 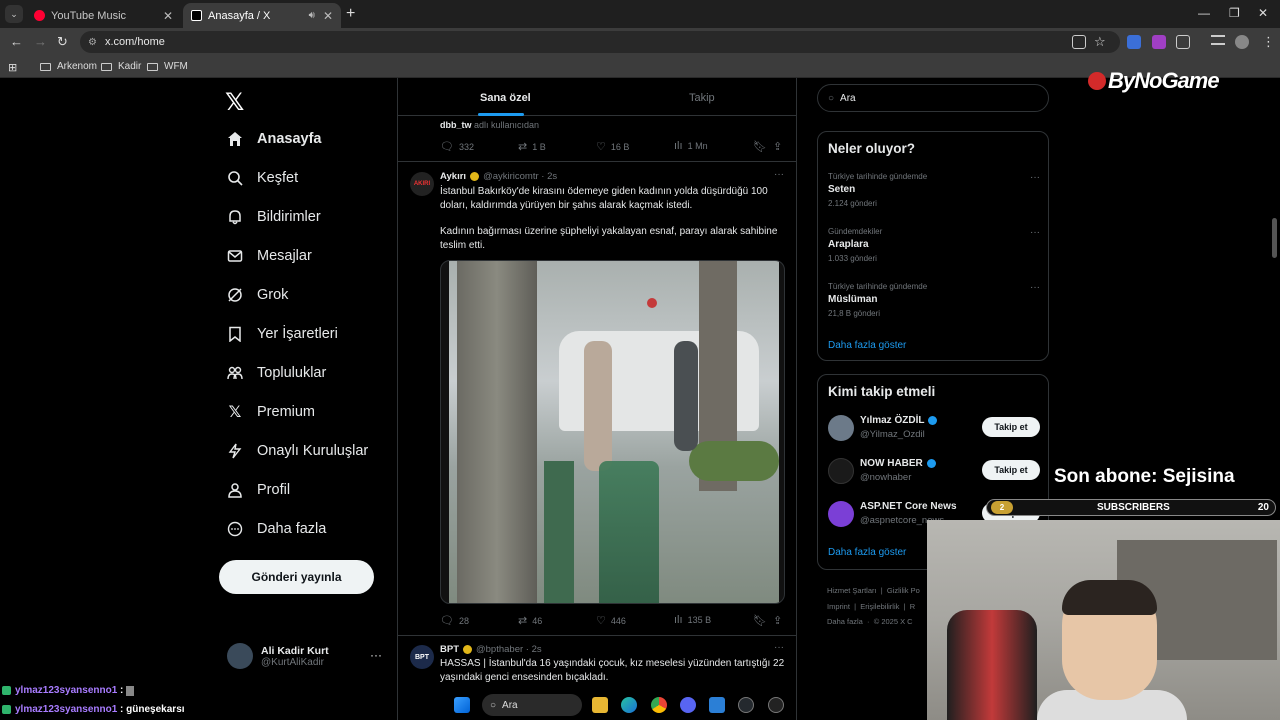 What do you see at coordinates (611, 620) in the screenshot?
I see `like-button: ♡ 446` at bounding box center [611, 620].